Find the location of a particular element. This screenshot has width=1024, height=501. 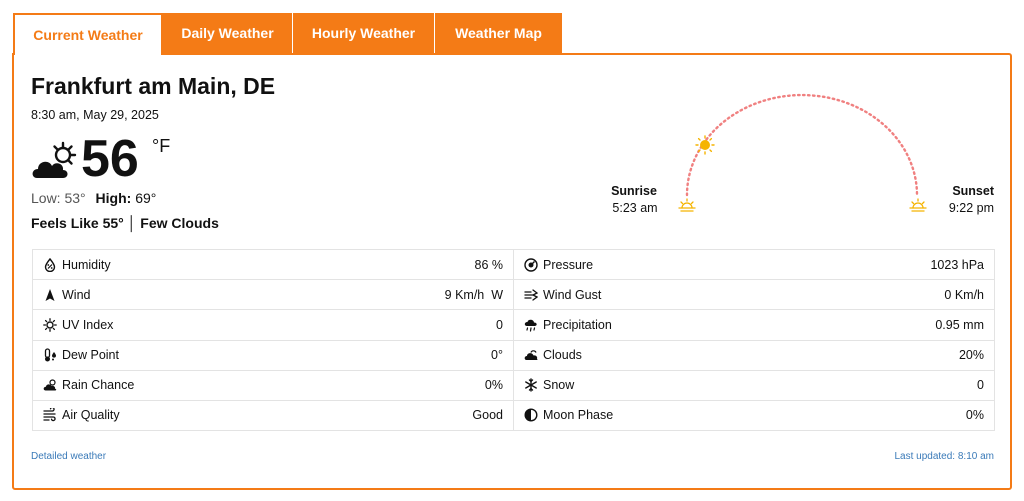

sunrise-label: Sunrise is located at coordinates (634, 191).